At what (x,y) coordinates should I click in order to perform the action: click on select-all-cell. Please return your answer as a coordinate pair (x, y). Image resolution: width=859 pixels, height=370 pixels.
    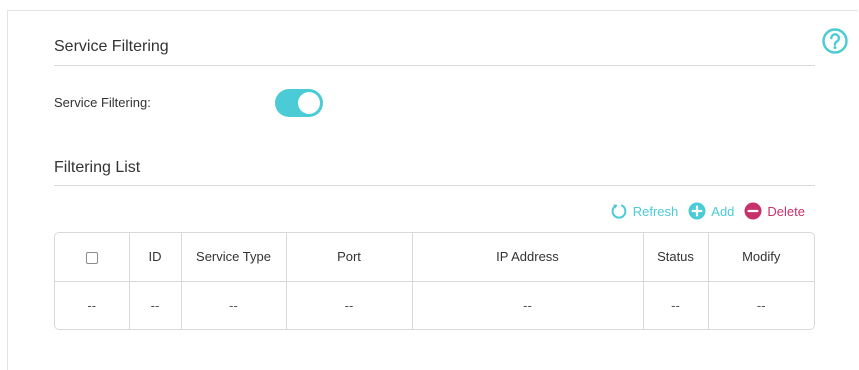
    Looking at the image, I should click on (92, 257).